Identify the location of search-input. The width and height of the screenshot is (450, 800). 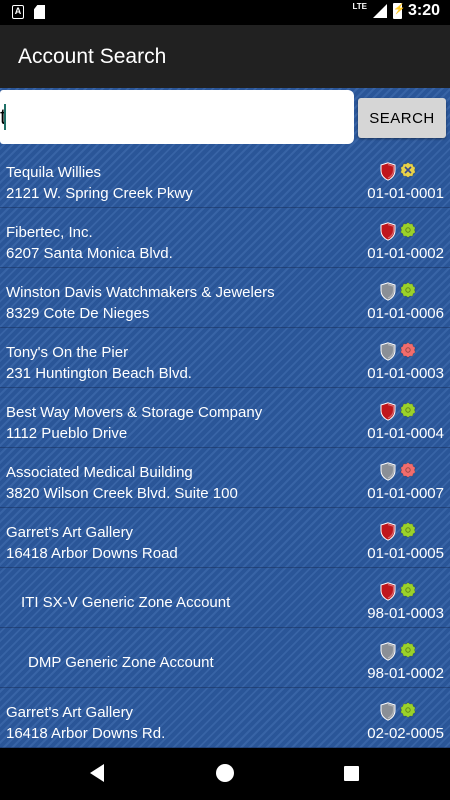
(177, 117).